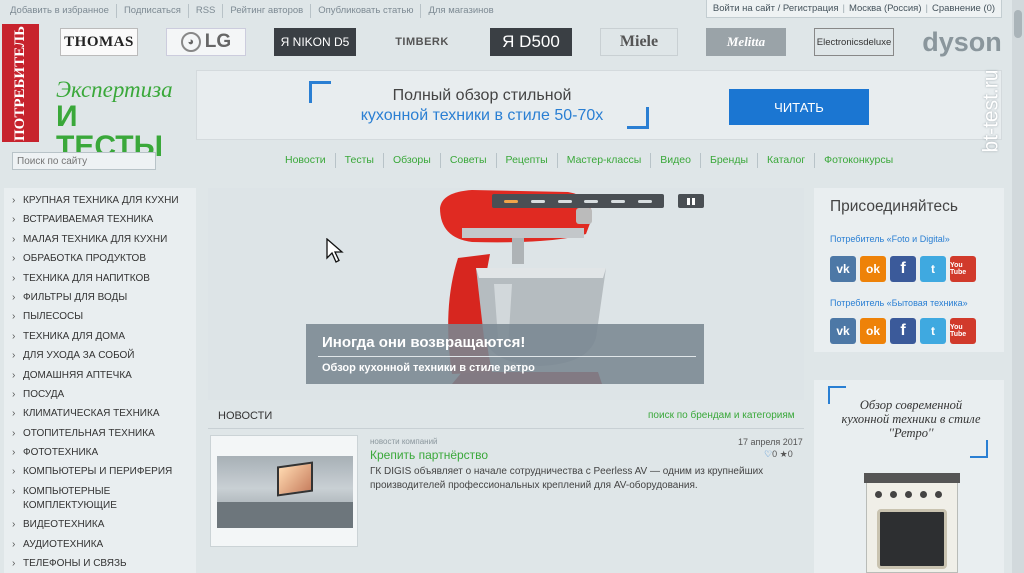  Describe the element at coordinates (100, 395) in the screenshot. I see `sidebar-item: › ПОСУДА` at that location.